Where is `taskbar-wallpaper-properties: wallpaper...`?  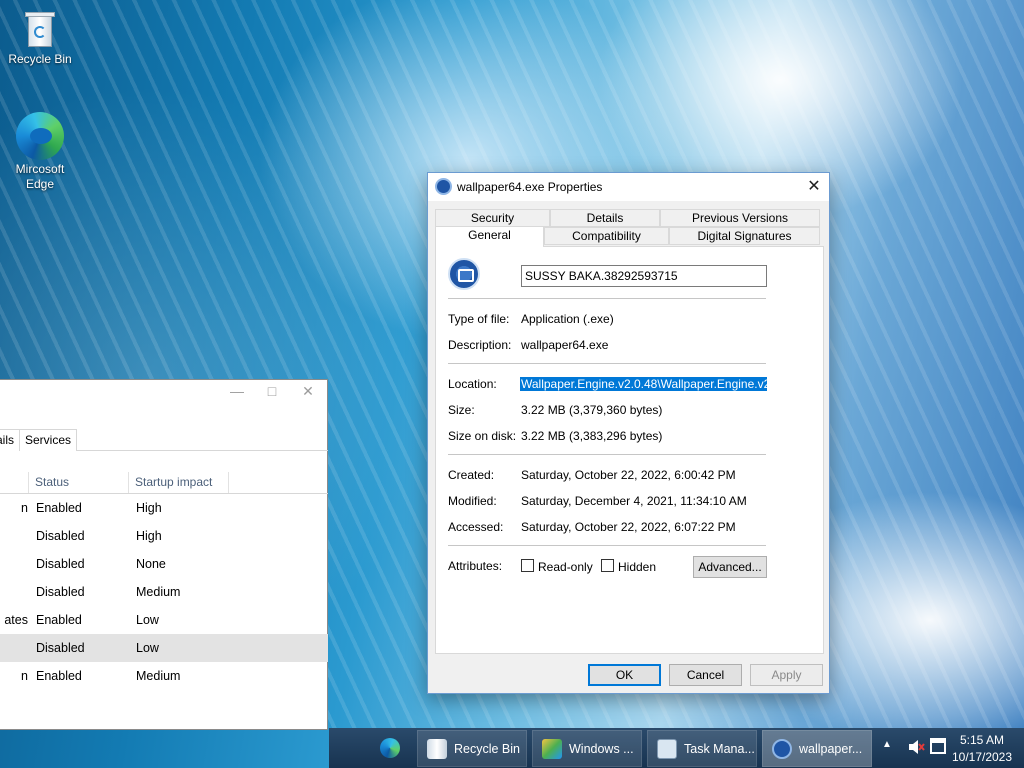 taskbar-wallpaper-properties: wallpaper... is located at coordinates (817, 748).